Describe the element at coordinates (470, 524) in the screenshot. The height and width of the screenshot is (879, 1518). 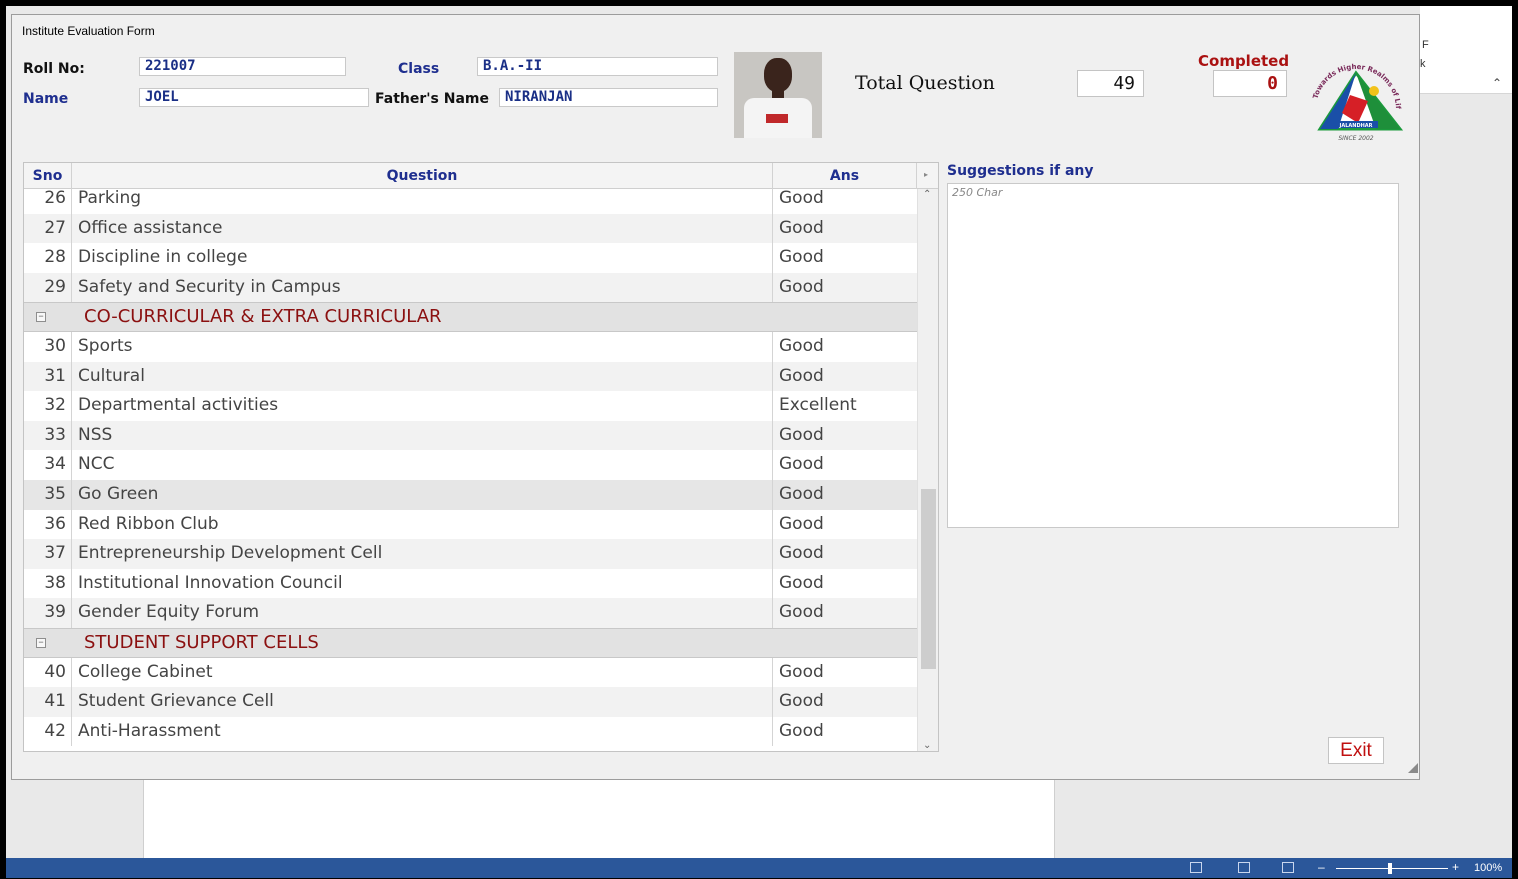
I see `question-row: 36 Red Ribbon Club Good` at that location.